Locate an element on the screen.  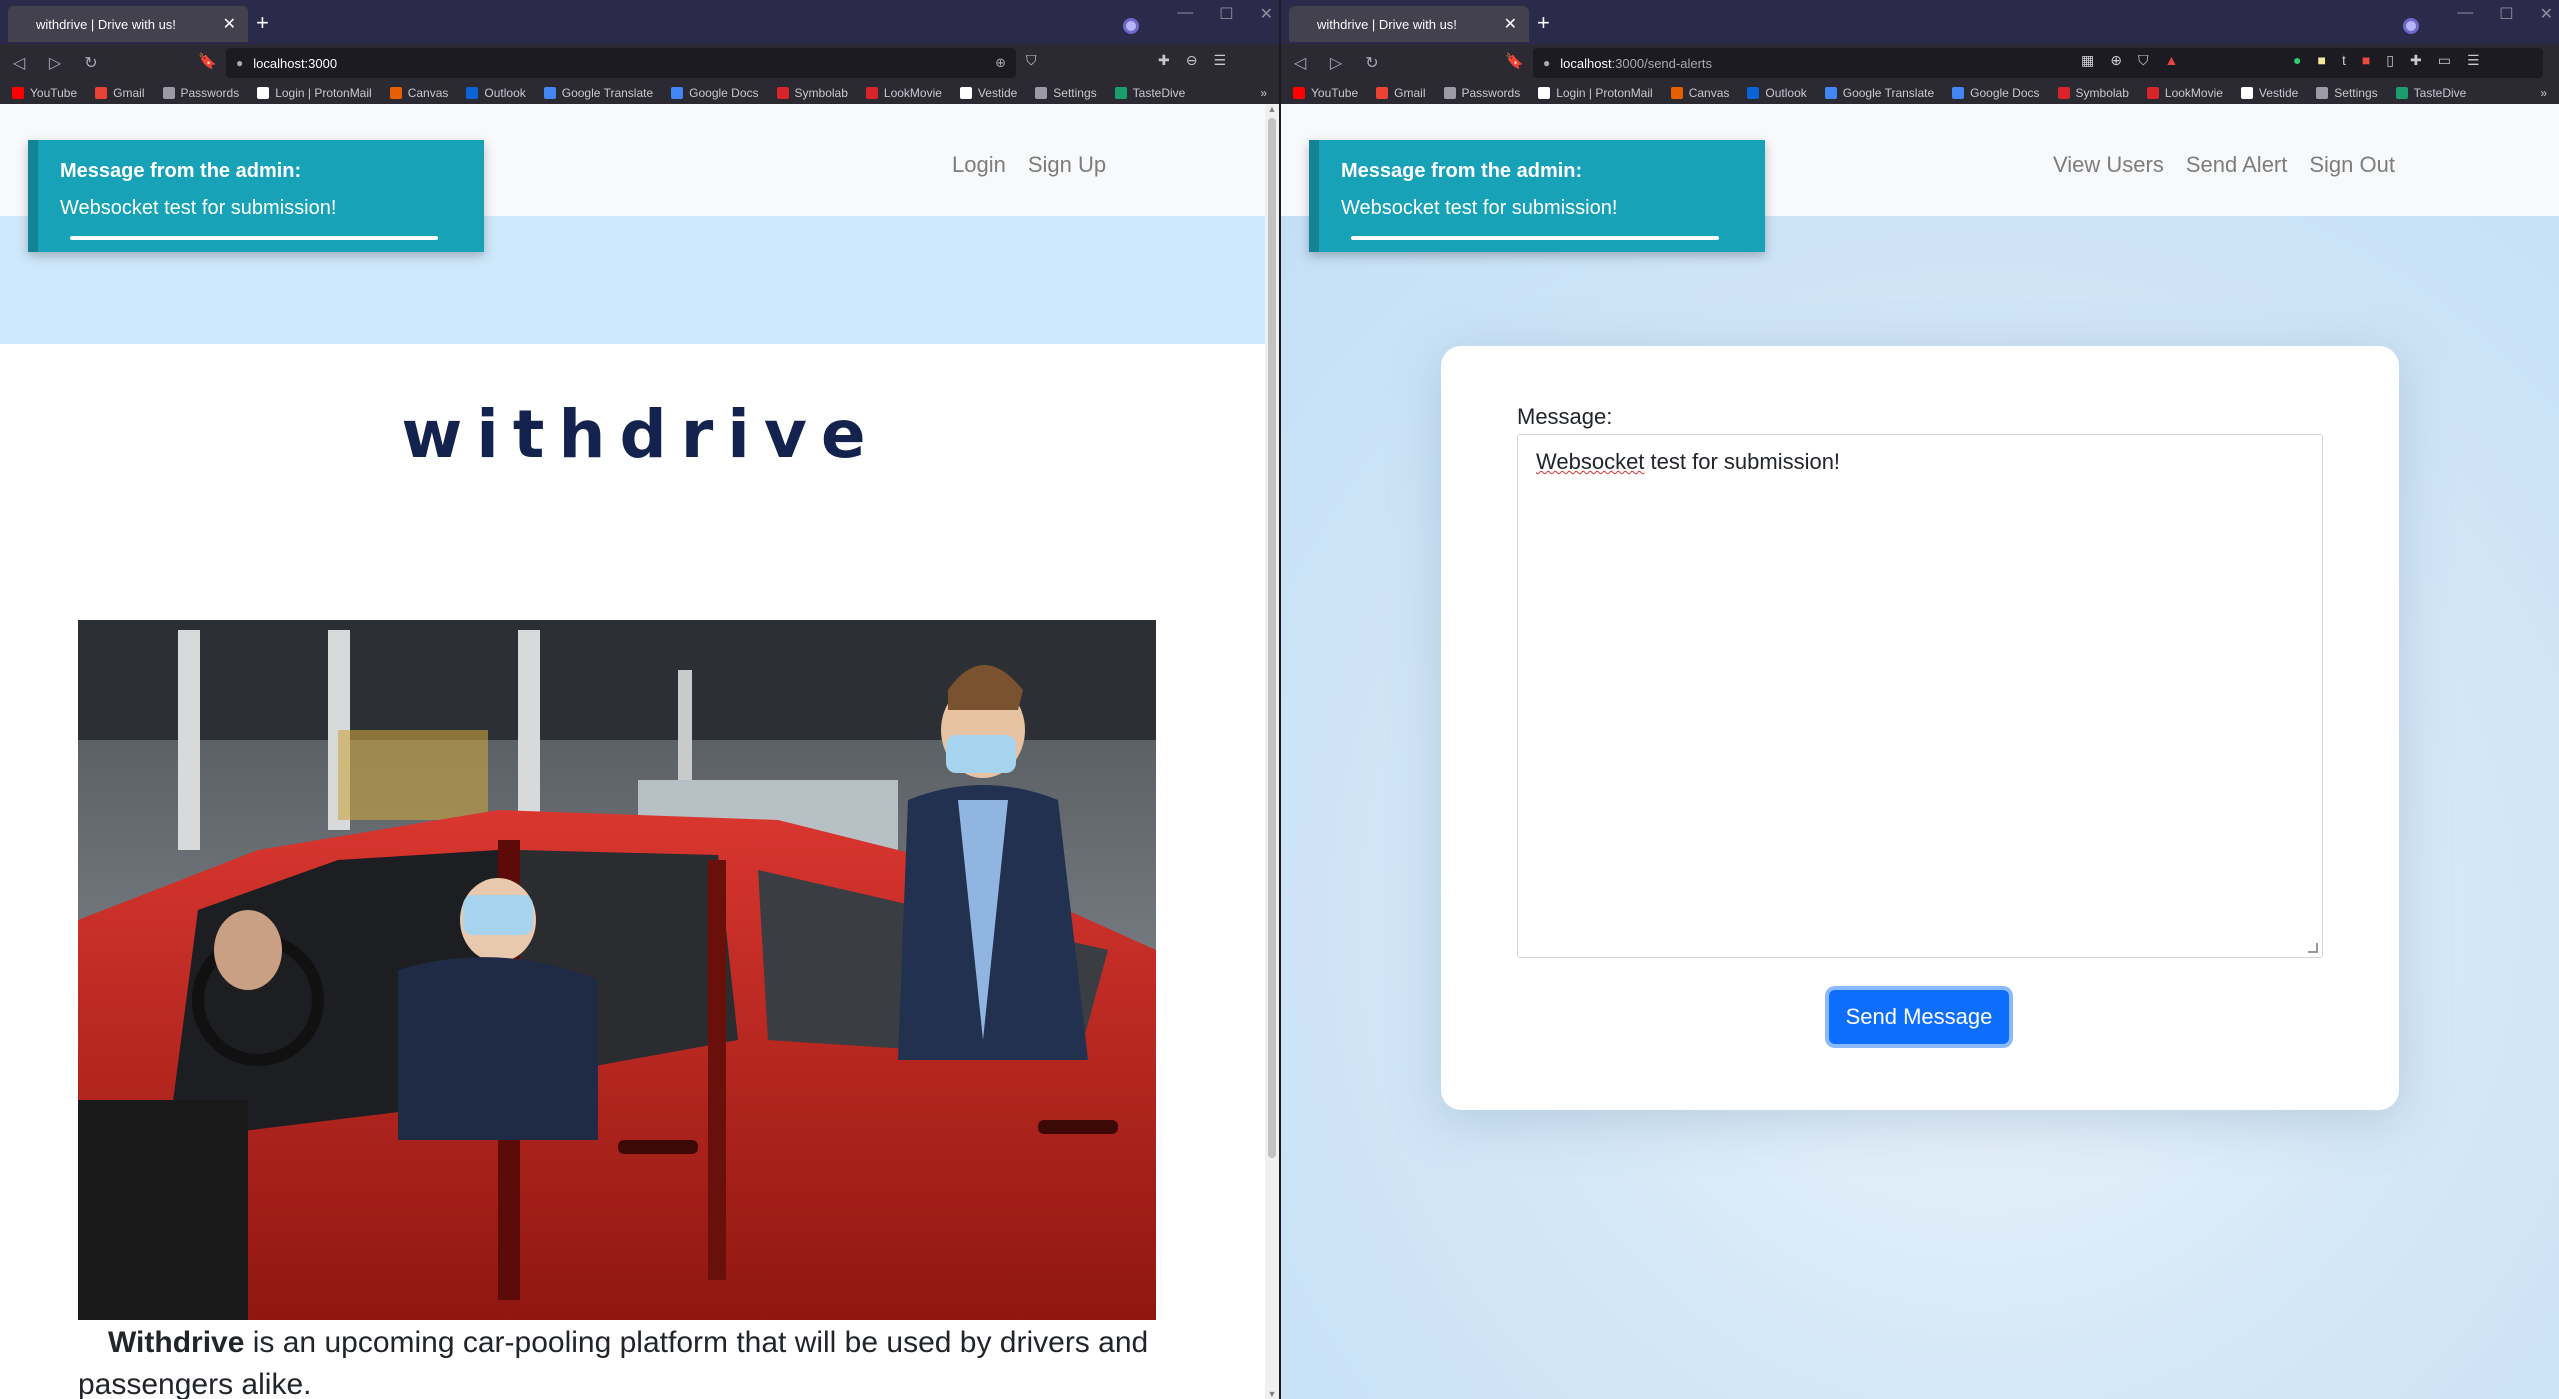
glasses-icon: ⊖ is located at coordinates (1192, 60).